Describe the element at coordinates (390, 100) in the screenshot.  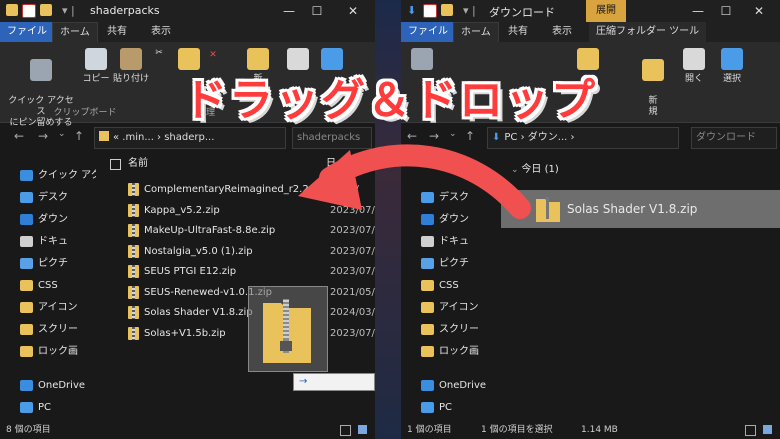
I see `page-title: ドラッグ＆ドロップ` at that location.